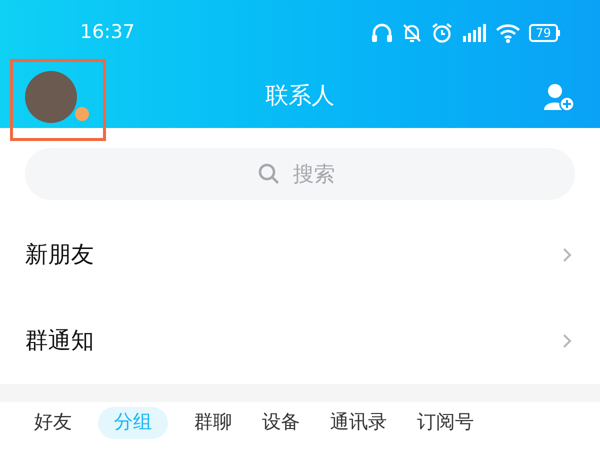 This screenshot has width=600, height=450. I want to click on alarm-icon, so click(441, 33).